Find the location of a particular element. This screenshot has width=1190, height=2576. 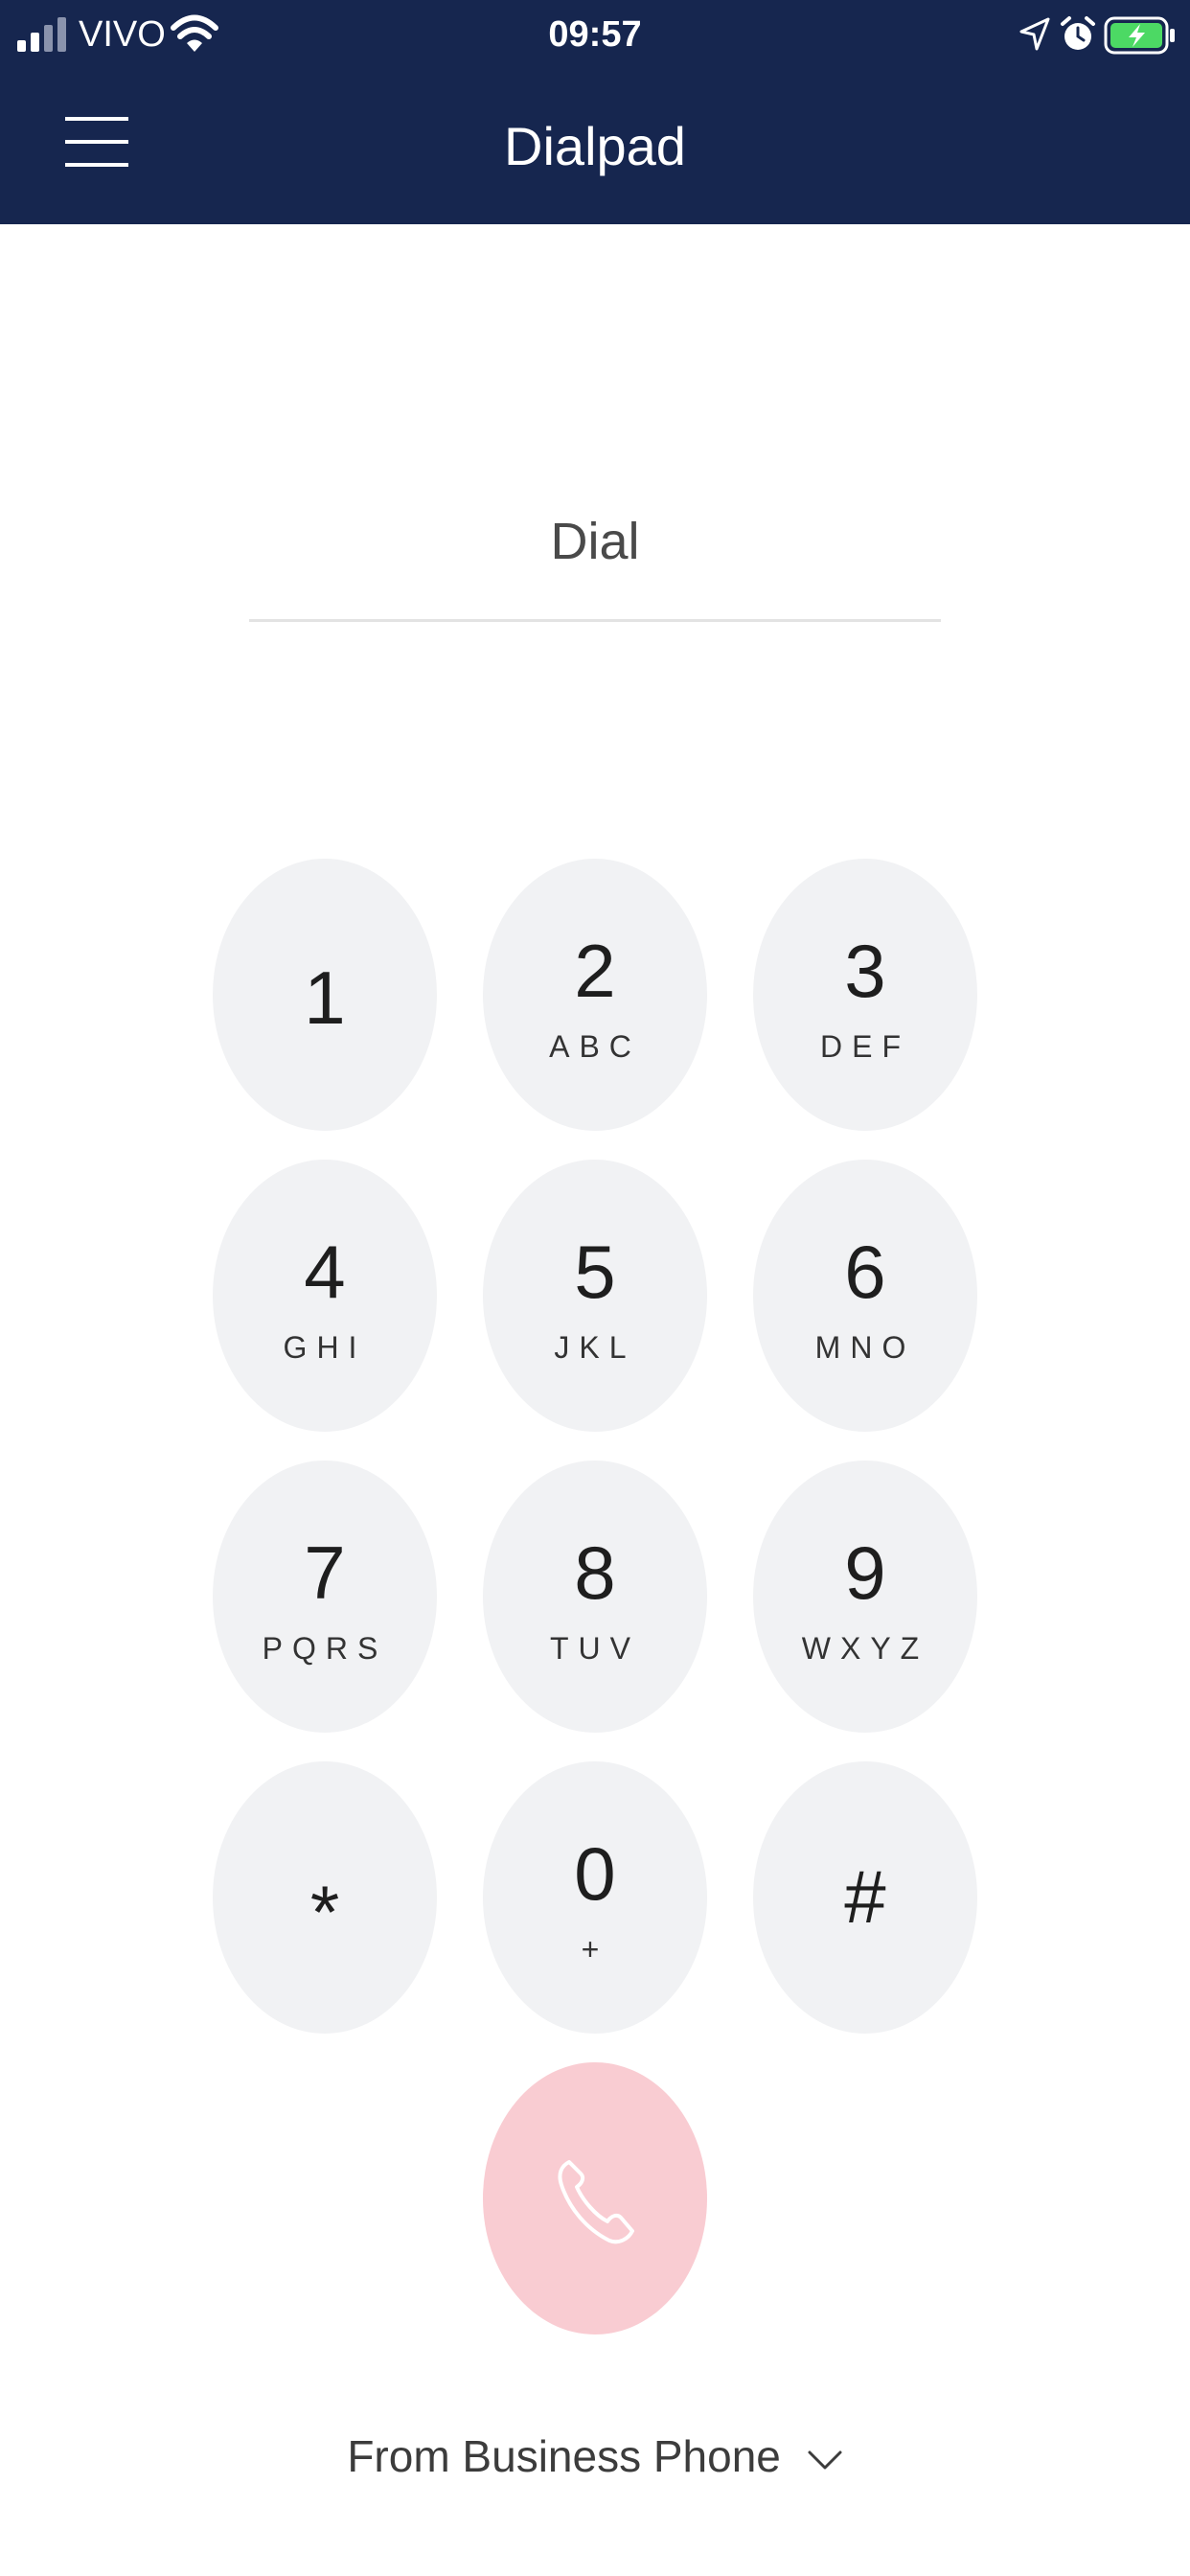

app-header: Dialpad is located at coordinates (595, 148).